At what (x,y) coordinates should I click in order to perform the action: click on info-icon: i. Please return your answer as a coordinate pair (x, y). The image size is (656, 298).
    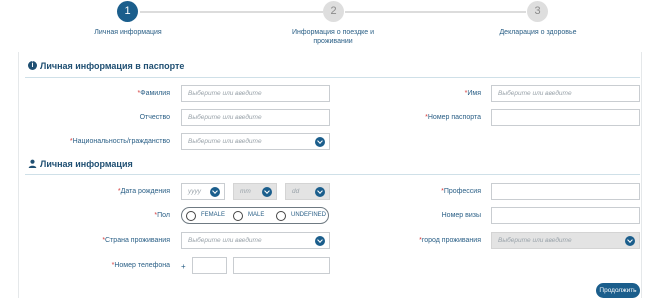
    Looking at the image, I should click on (32, 65).